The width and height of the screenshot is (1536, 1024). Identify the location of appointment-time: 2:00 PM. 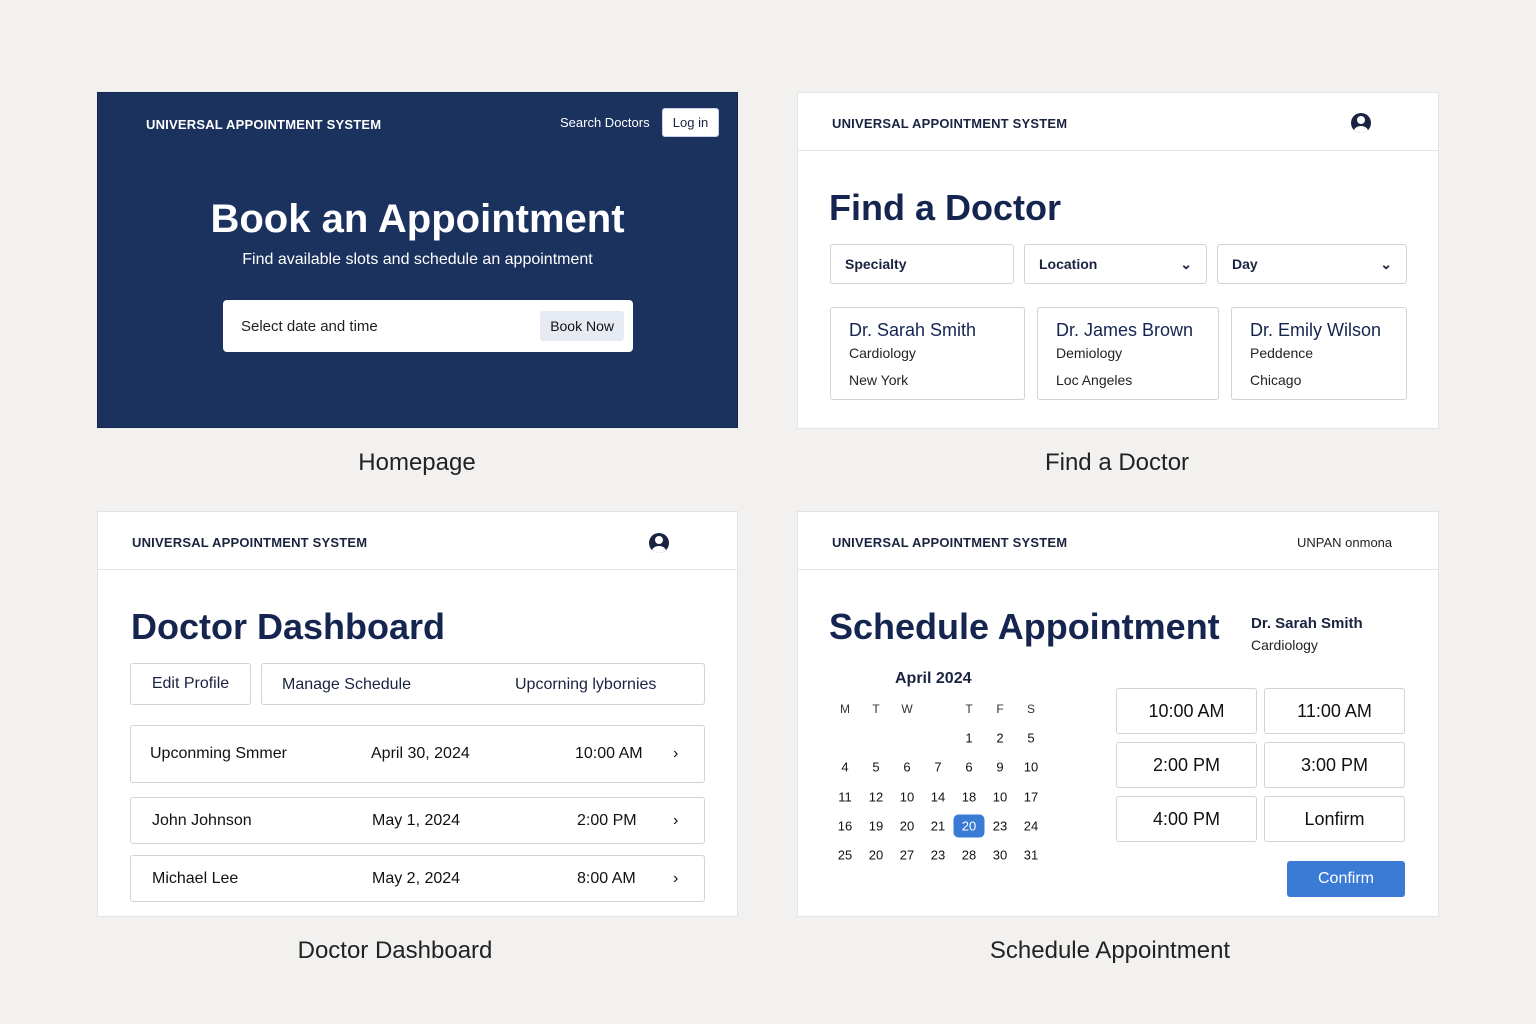
(607, 820).